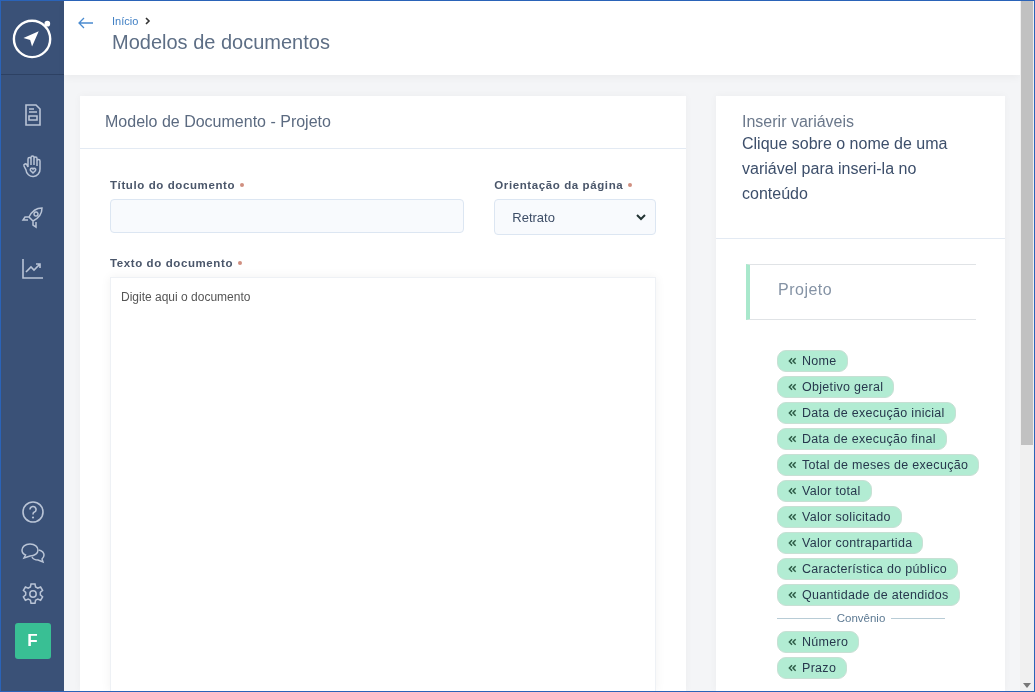 The height and width of the screenshot is (692, 1035). I want to click on variable-chip: Característica do público, so click(868, 569).